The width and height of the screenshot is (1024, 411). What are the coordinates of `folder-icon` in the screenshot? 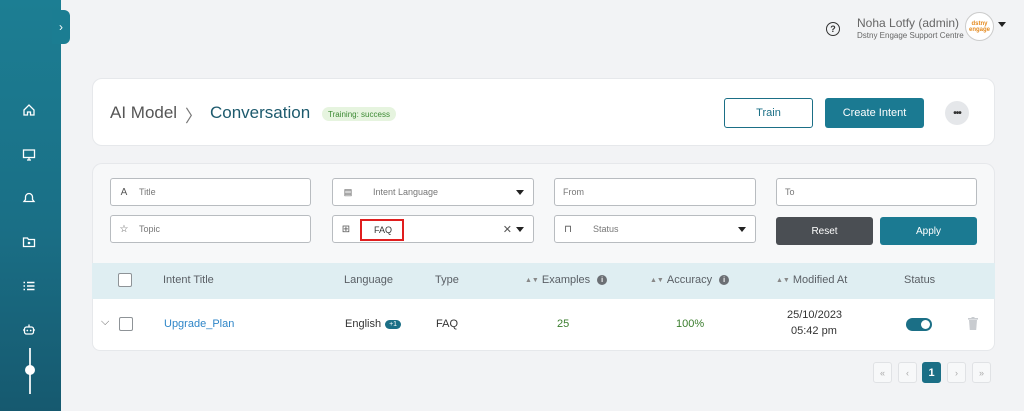 It's located at (29, 242).